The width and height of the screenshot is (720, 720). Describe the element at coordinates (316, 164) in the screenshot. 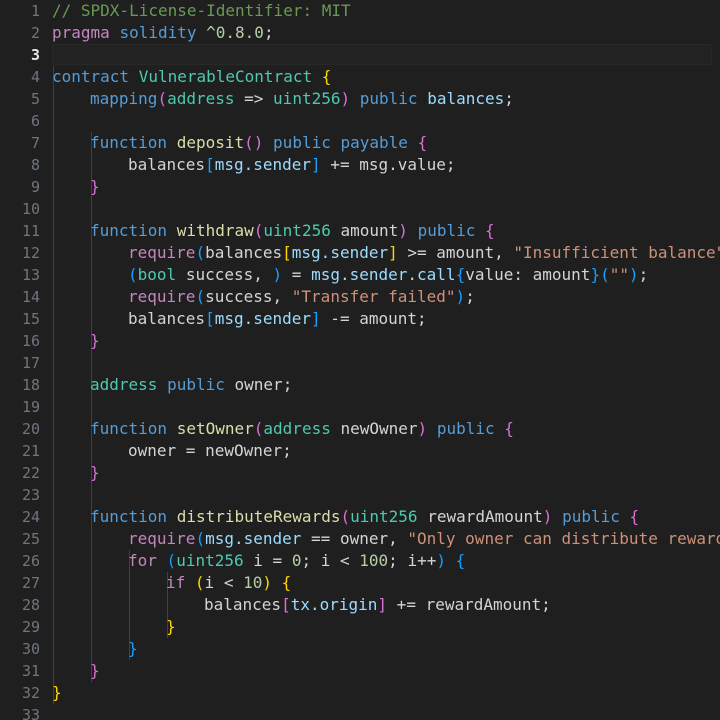

I see `code-token: ]` at that location.